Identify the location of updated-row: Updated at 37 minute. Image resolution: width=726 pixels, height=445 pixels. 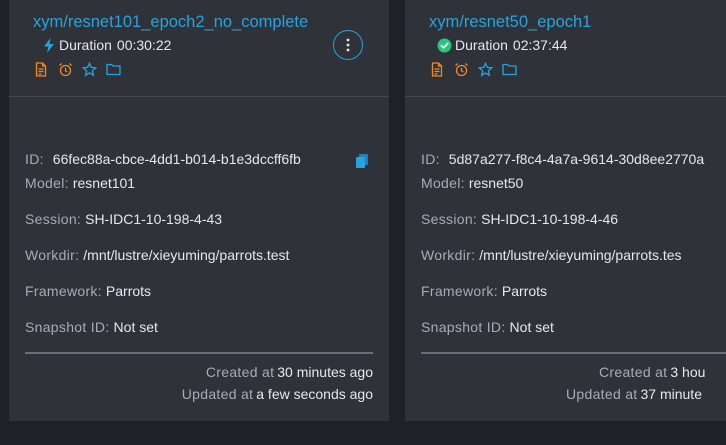
(634, 394).